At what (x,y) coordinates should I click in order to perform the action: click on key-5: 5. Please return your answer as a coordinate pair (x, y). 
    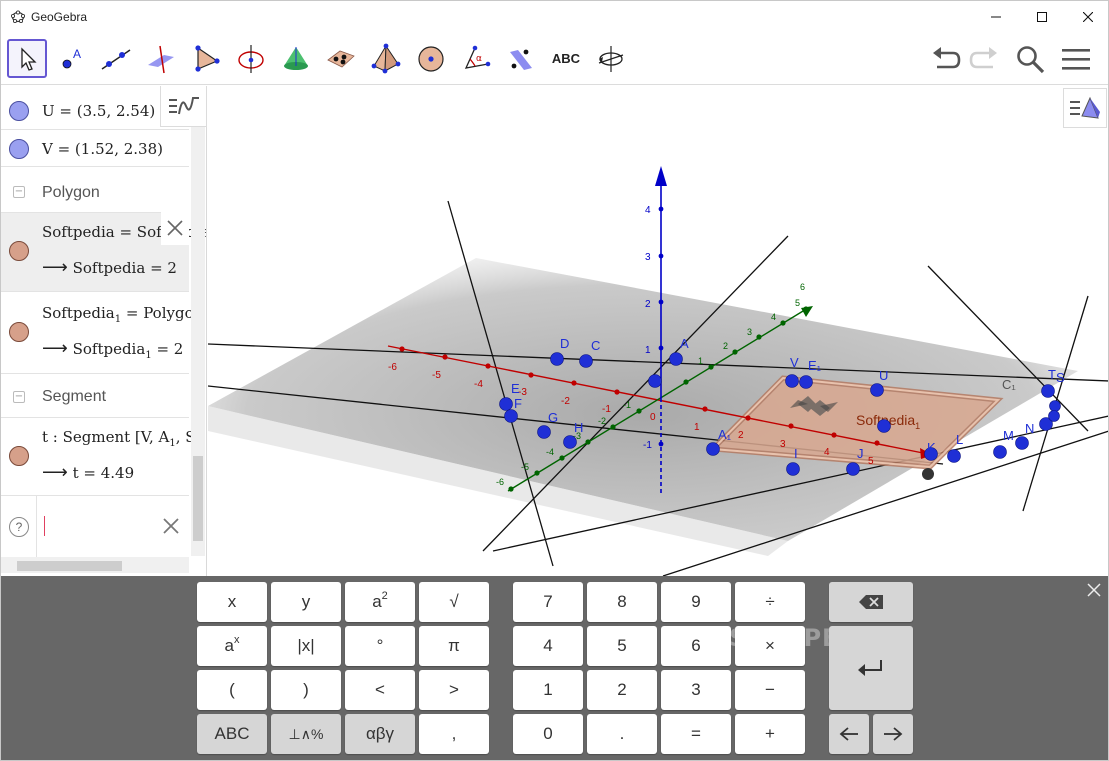
    Looking at the image, I should click on (622, 646).